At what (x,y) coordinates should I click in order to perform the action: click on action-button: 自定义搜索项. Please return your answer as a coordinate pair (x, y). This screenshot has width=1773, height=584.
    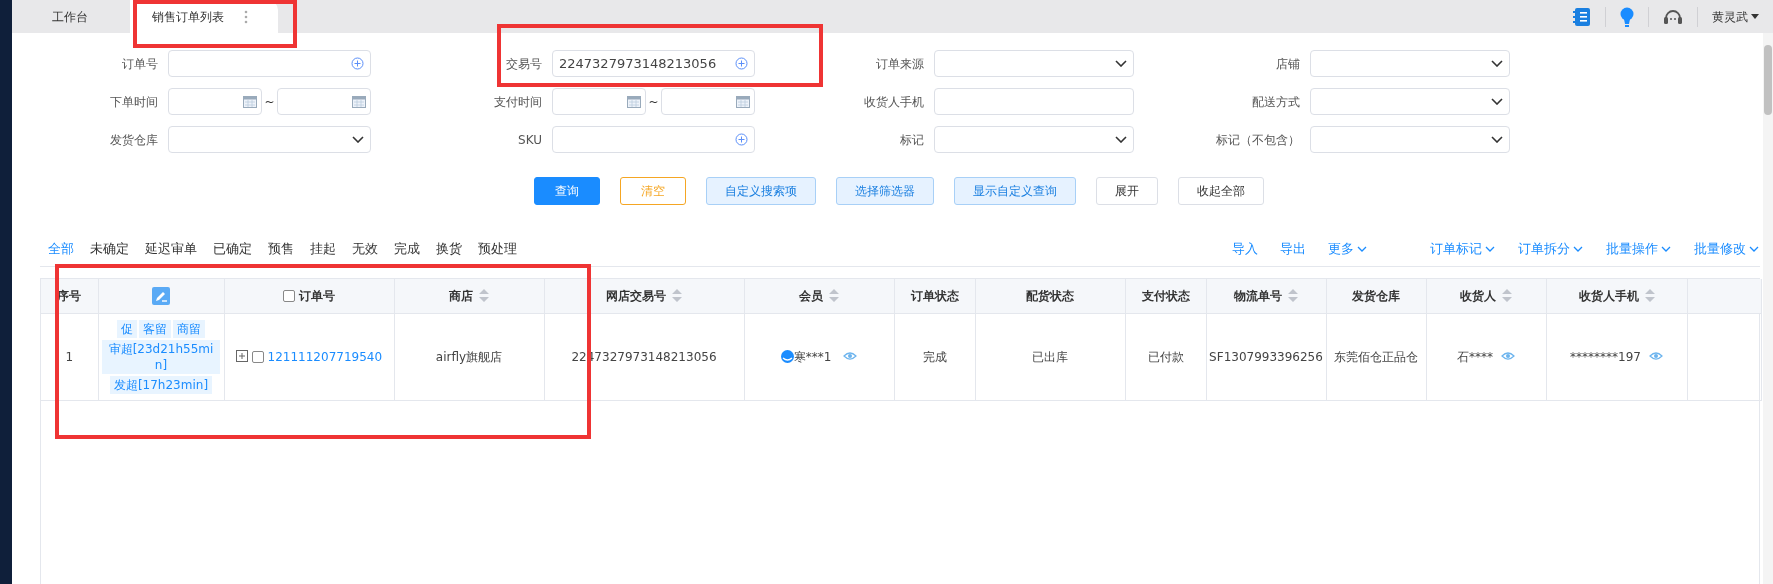
    Looking at the image, I should click on (760, 191).